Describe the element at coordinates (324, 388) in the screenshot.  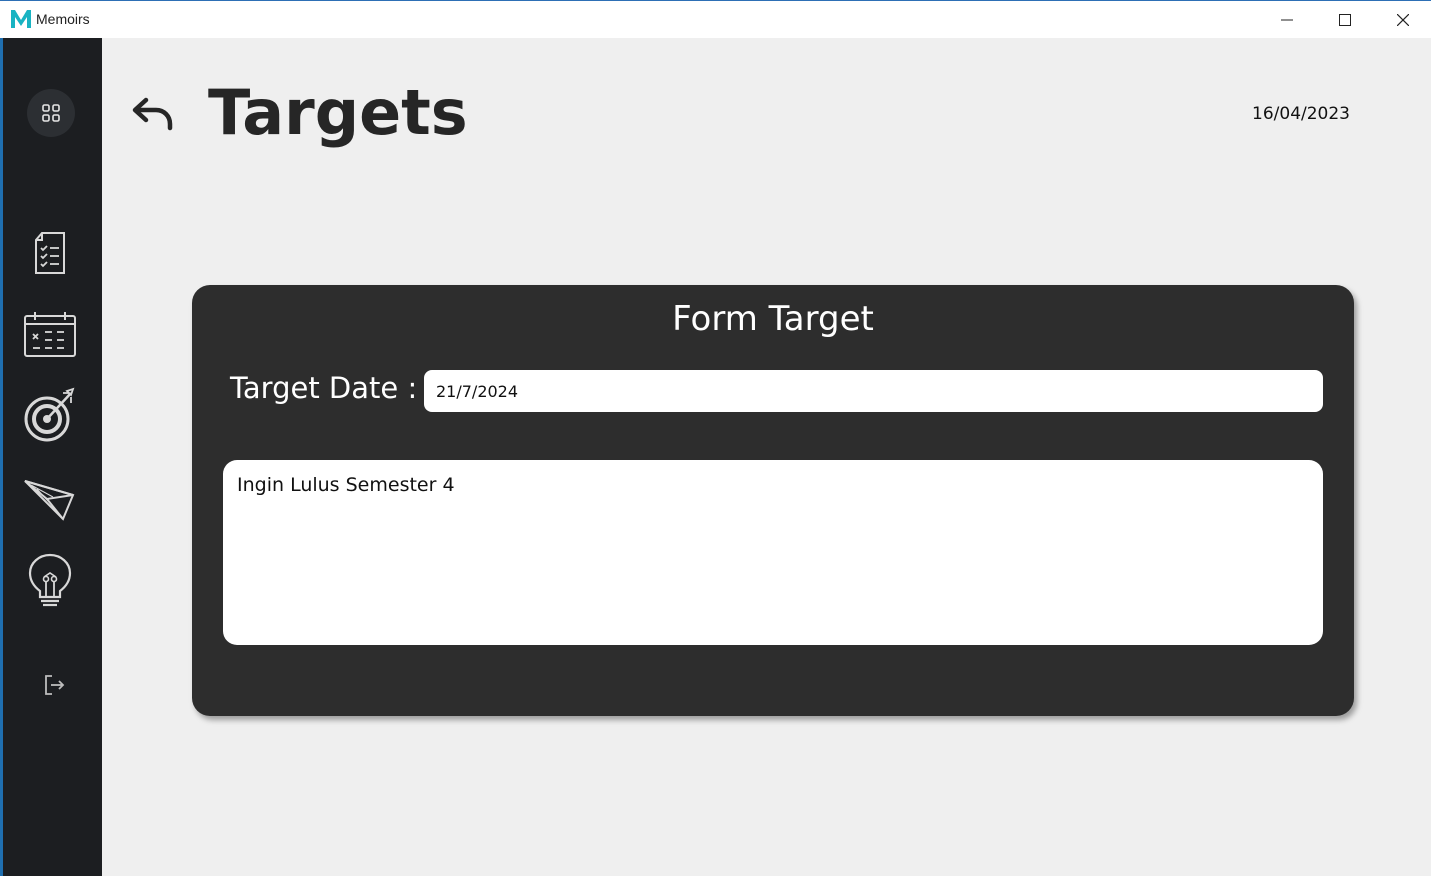
I see `target-date-label: Target Date :` at that location.